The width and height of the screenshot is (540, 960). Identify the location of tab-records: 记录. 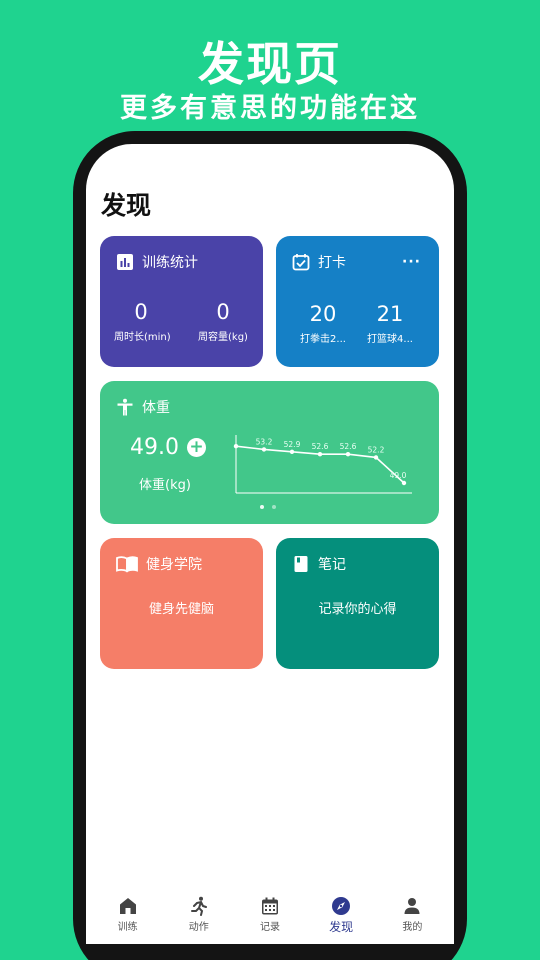
(270, 916).